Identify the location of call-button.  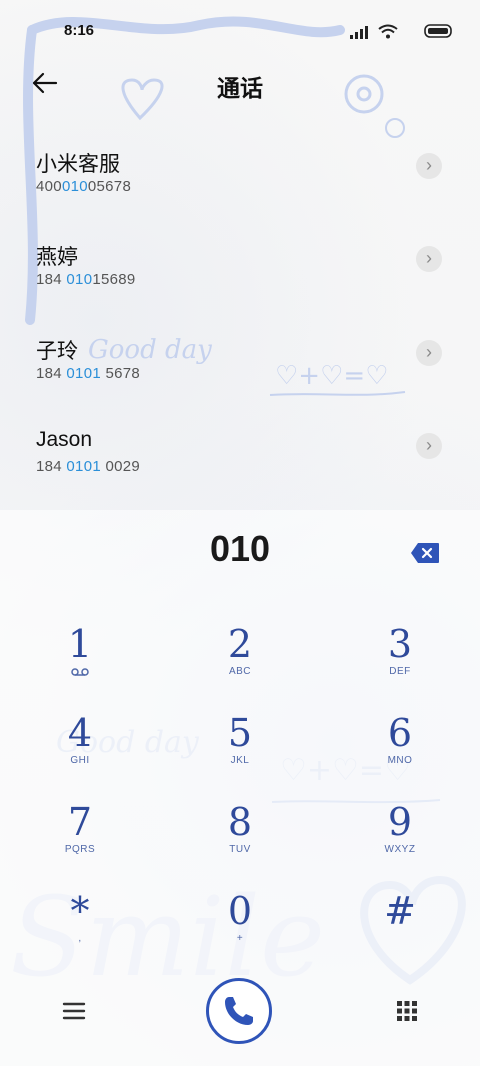
(239, 1011).